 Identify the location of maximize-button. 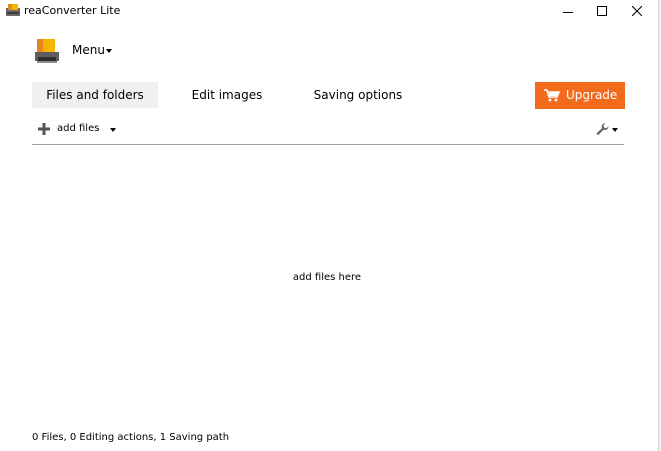
(602, 11).